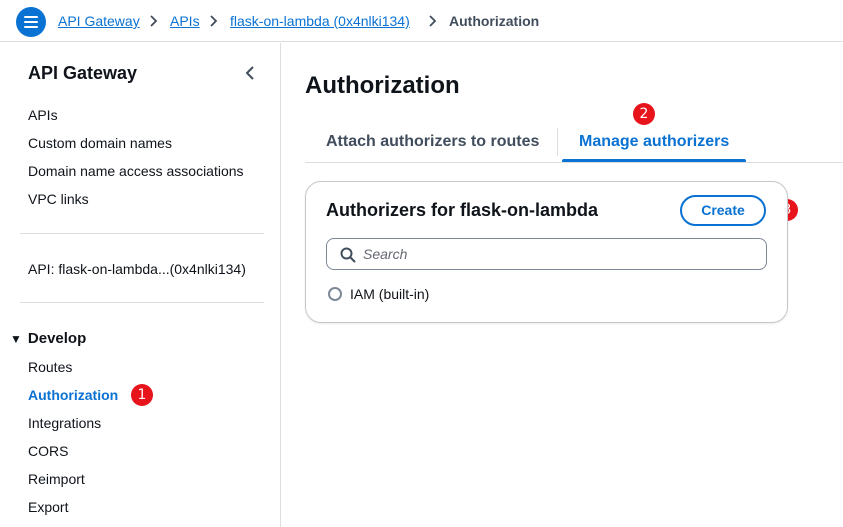 This screenshot has width=843, height=527. Describe the element at coordinates (16, 339) in the screenshot. I see `caret-down-icon: ▼` at that location.